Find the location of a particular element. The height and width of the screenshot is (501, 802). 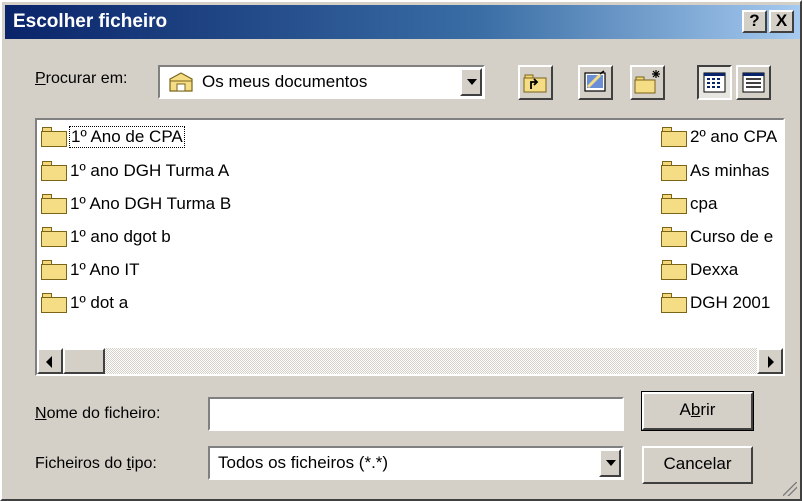

new-folder-button is located at coordinates (647, 82).